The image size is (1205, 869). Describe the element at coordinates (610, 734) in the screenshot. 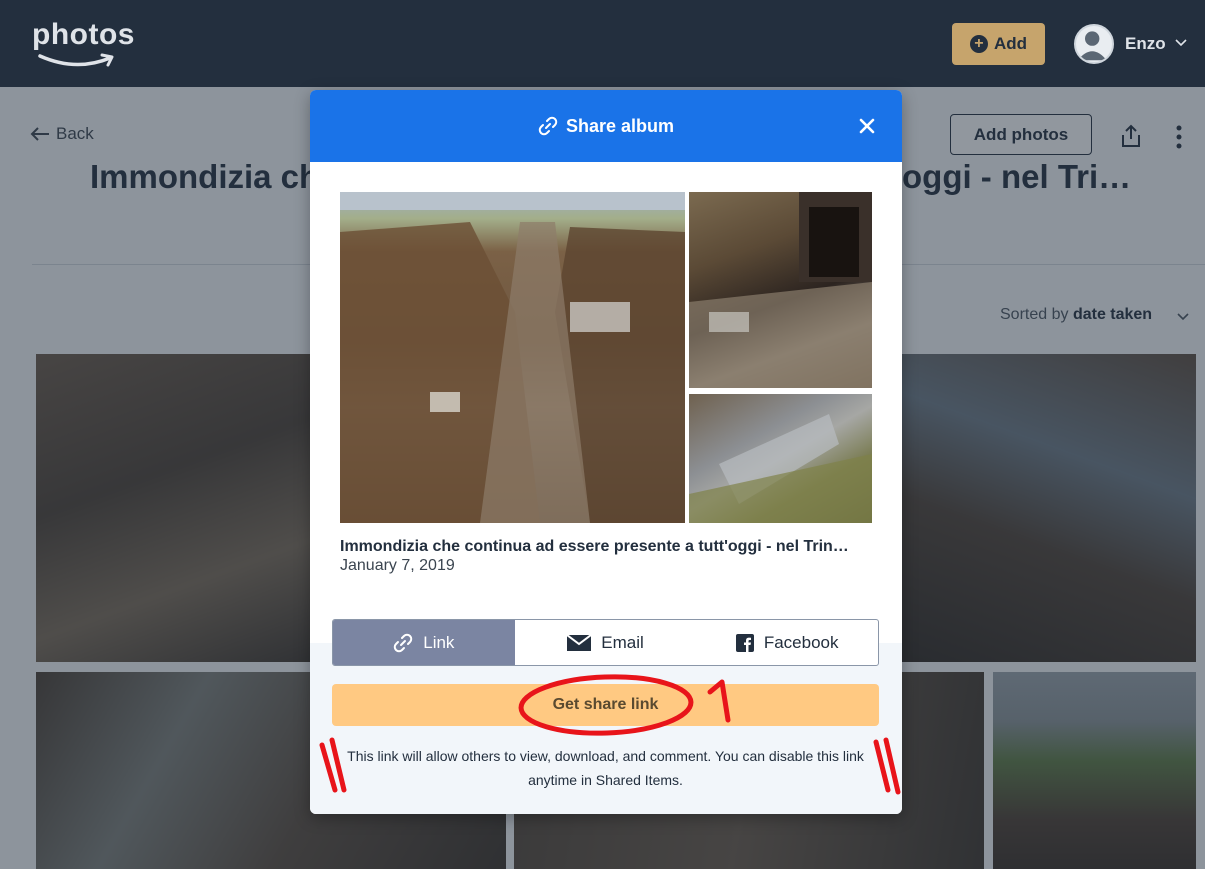

I see `red-annotation-marks` at that location.